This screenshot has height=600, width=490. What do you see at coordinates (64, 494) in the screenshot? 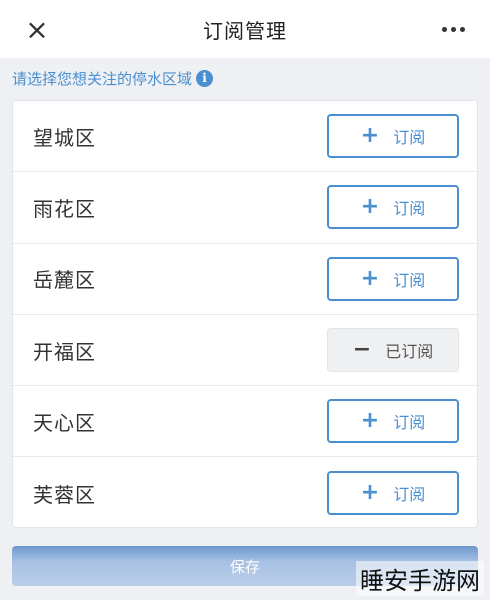
I see `district-name: 芙蓉区` at bounding box center [64, 494].